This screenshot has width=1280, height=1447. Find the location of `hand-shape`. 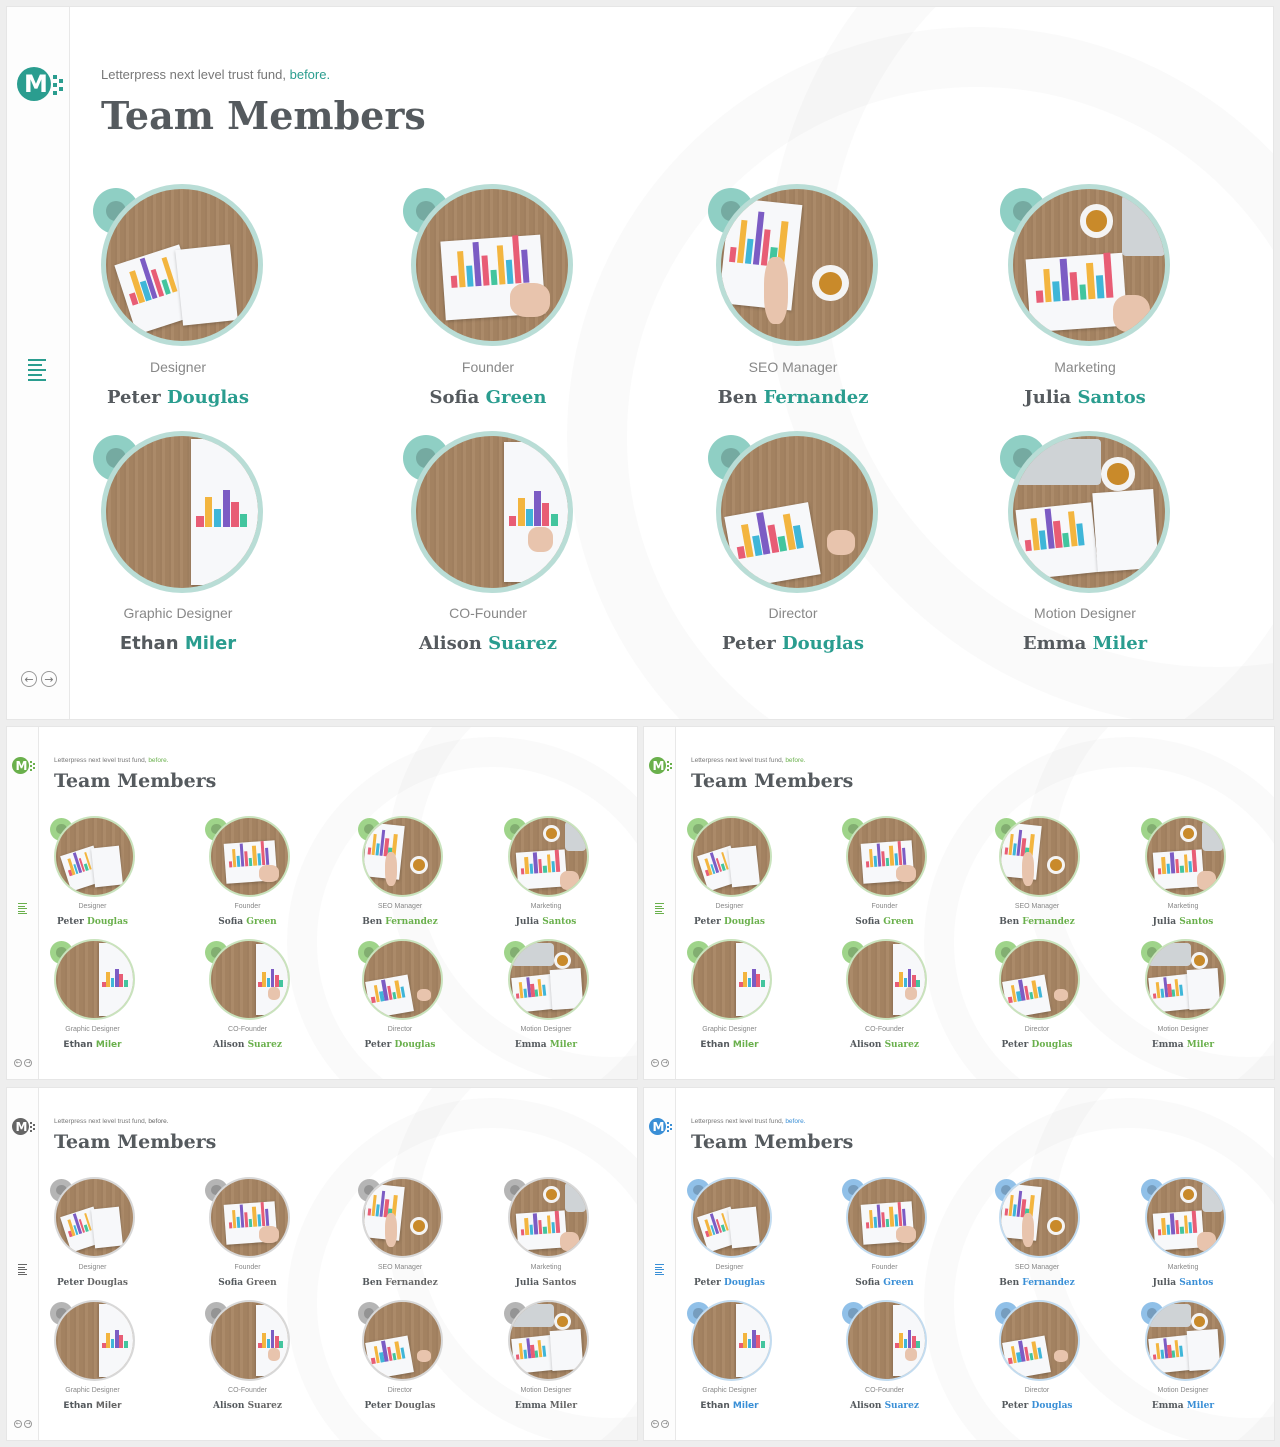

hand-shape is located at coordinates (1028, 869).